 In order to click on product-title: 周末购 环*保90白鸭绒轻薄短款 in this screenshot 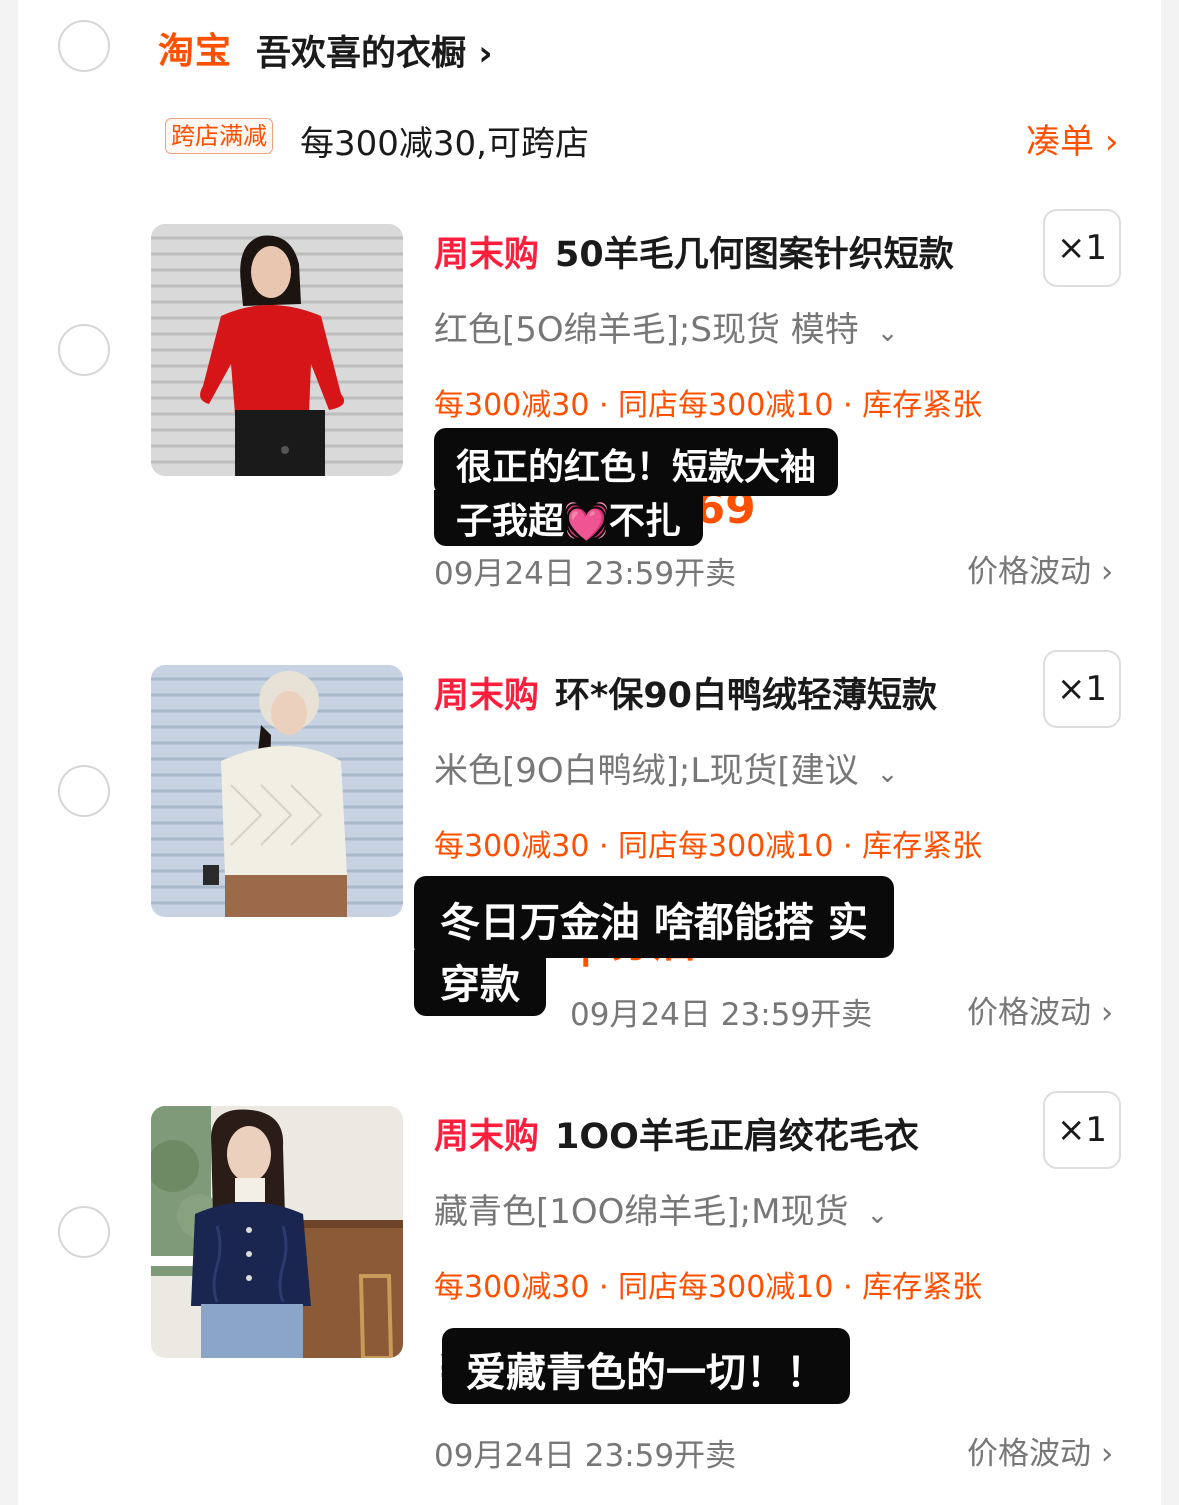, I will do `click(685, 692)`.